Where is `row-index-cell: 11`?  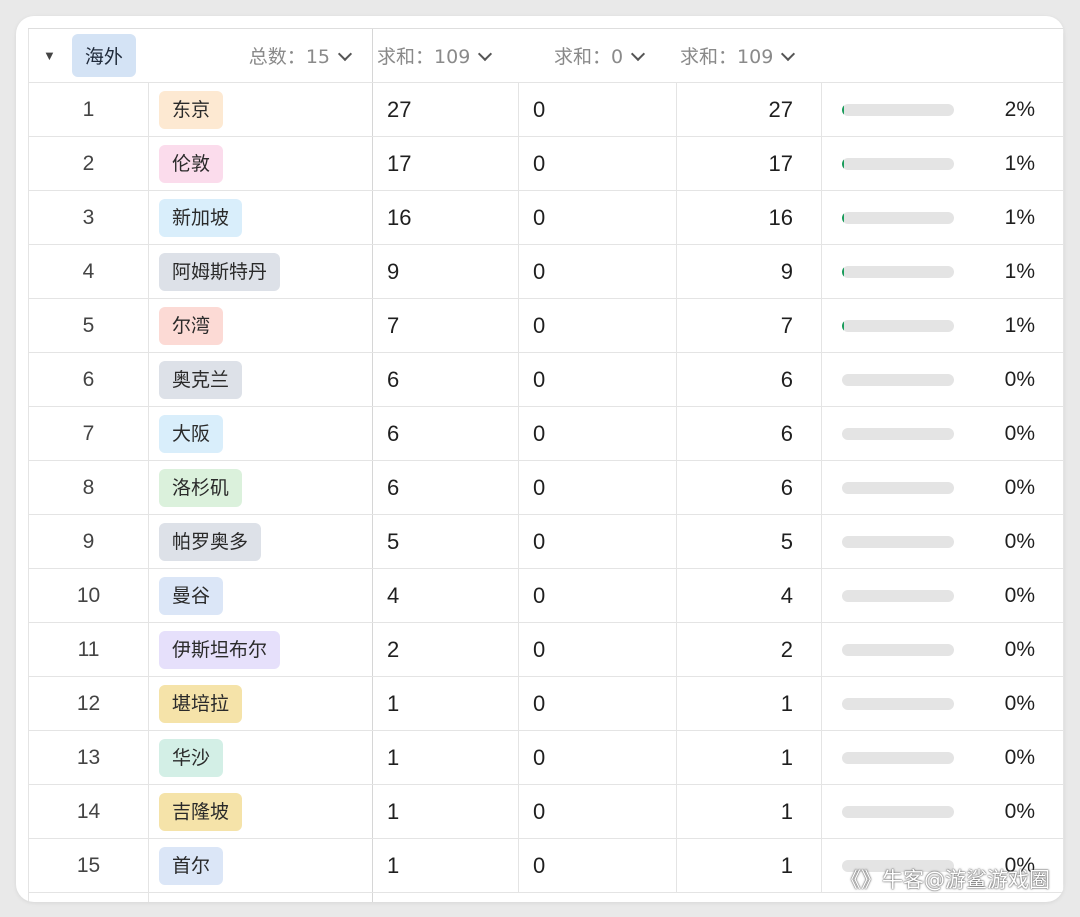 row-index-cell: 11 is located at coordinates (88, 649).